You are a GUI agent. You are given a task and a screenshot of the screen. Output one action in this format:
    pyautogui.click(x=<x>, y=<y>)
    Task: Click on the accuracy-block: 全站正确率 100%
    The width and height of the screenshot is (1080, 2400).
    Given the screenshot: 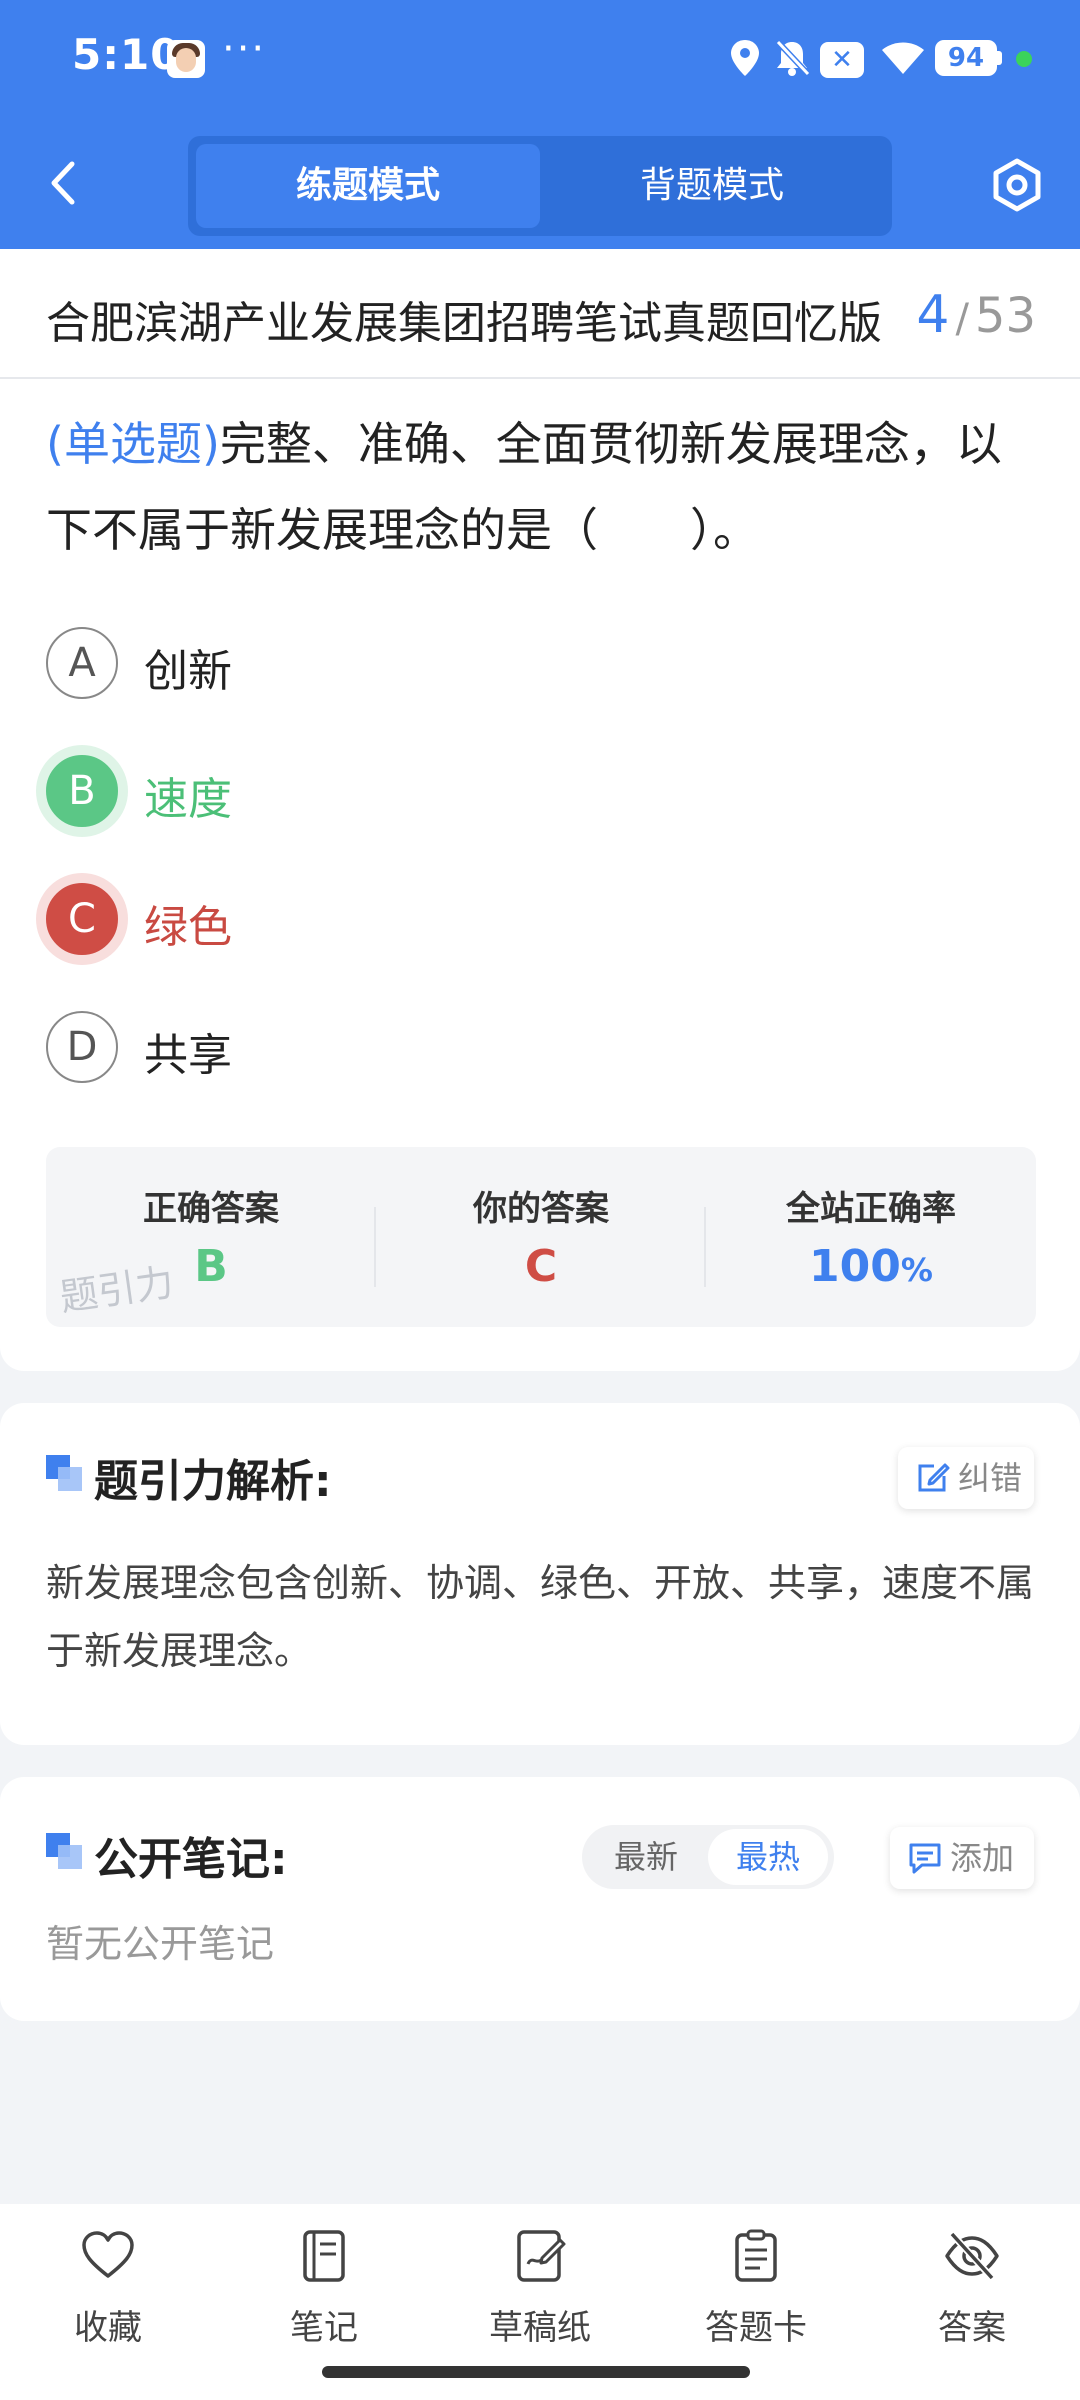 What is the action you would take?
    pyautogui.click(x=871, y=1237)
    